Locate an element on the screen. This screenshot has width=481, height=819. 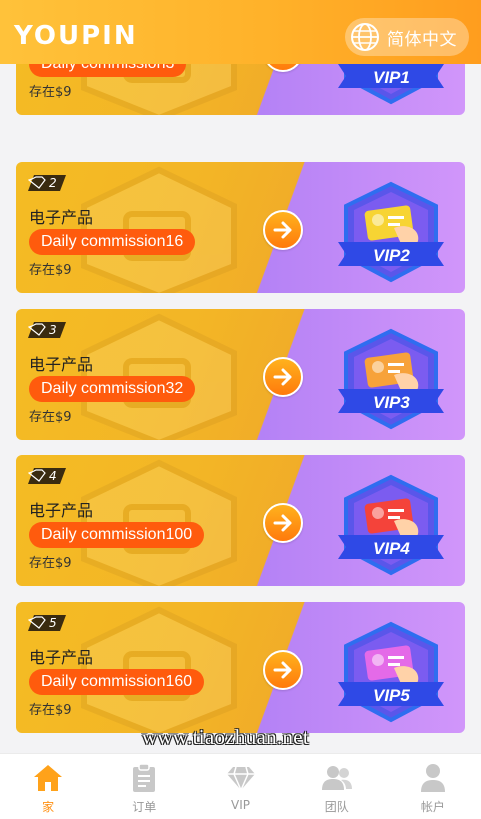
tier-number: 3 is located at coordinates (53, 330).